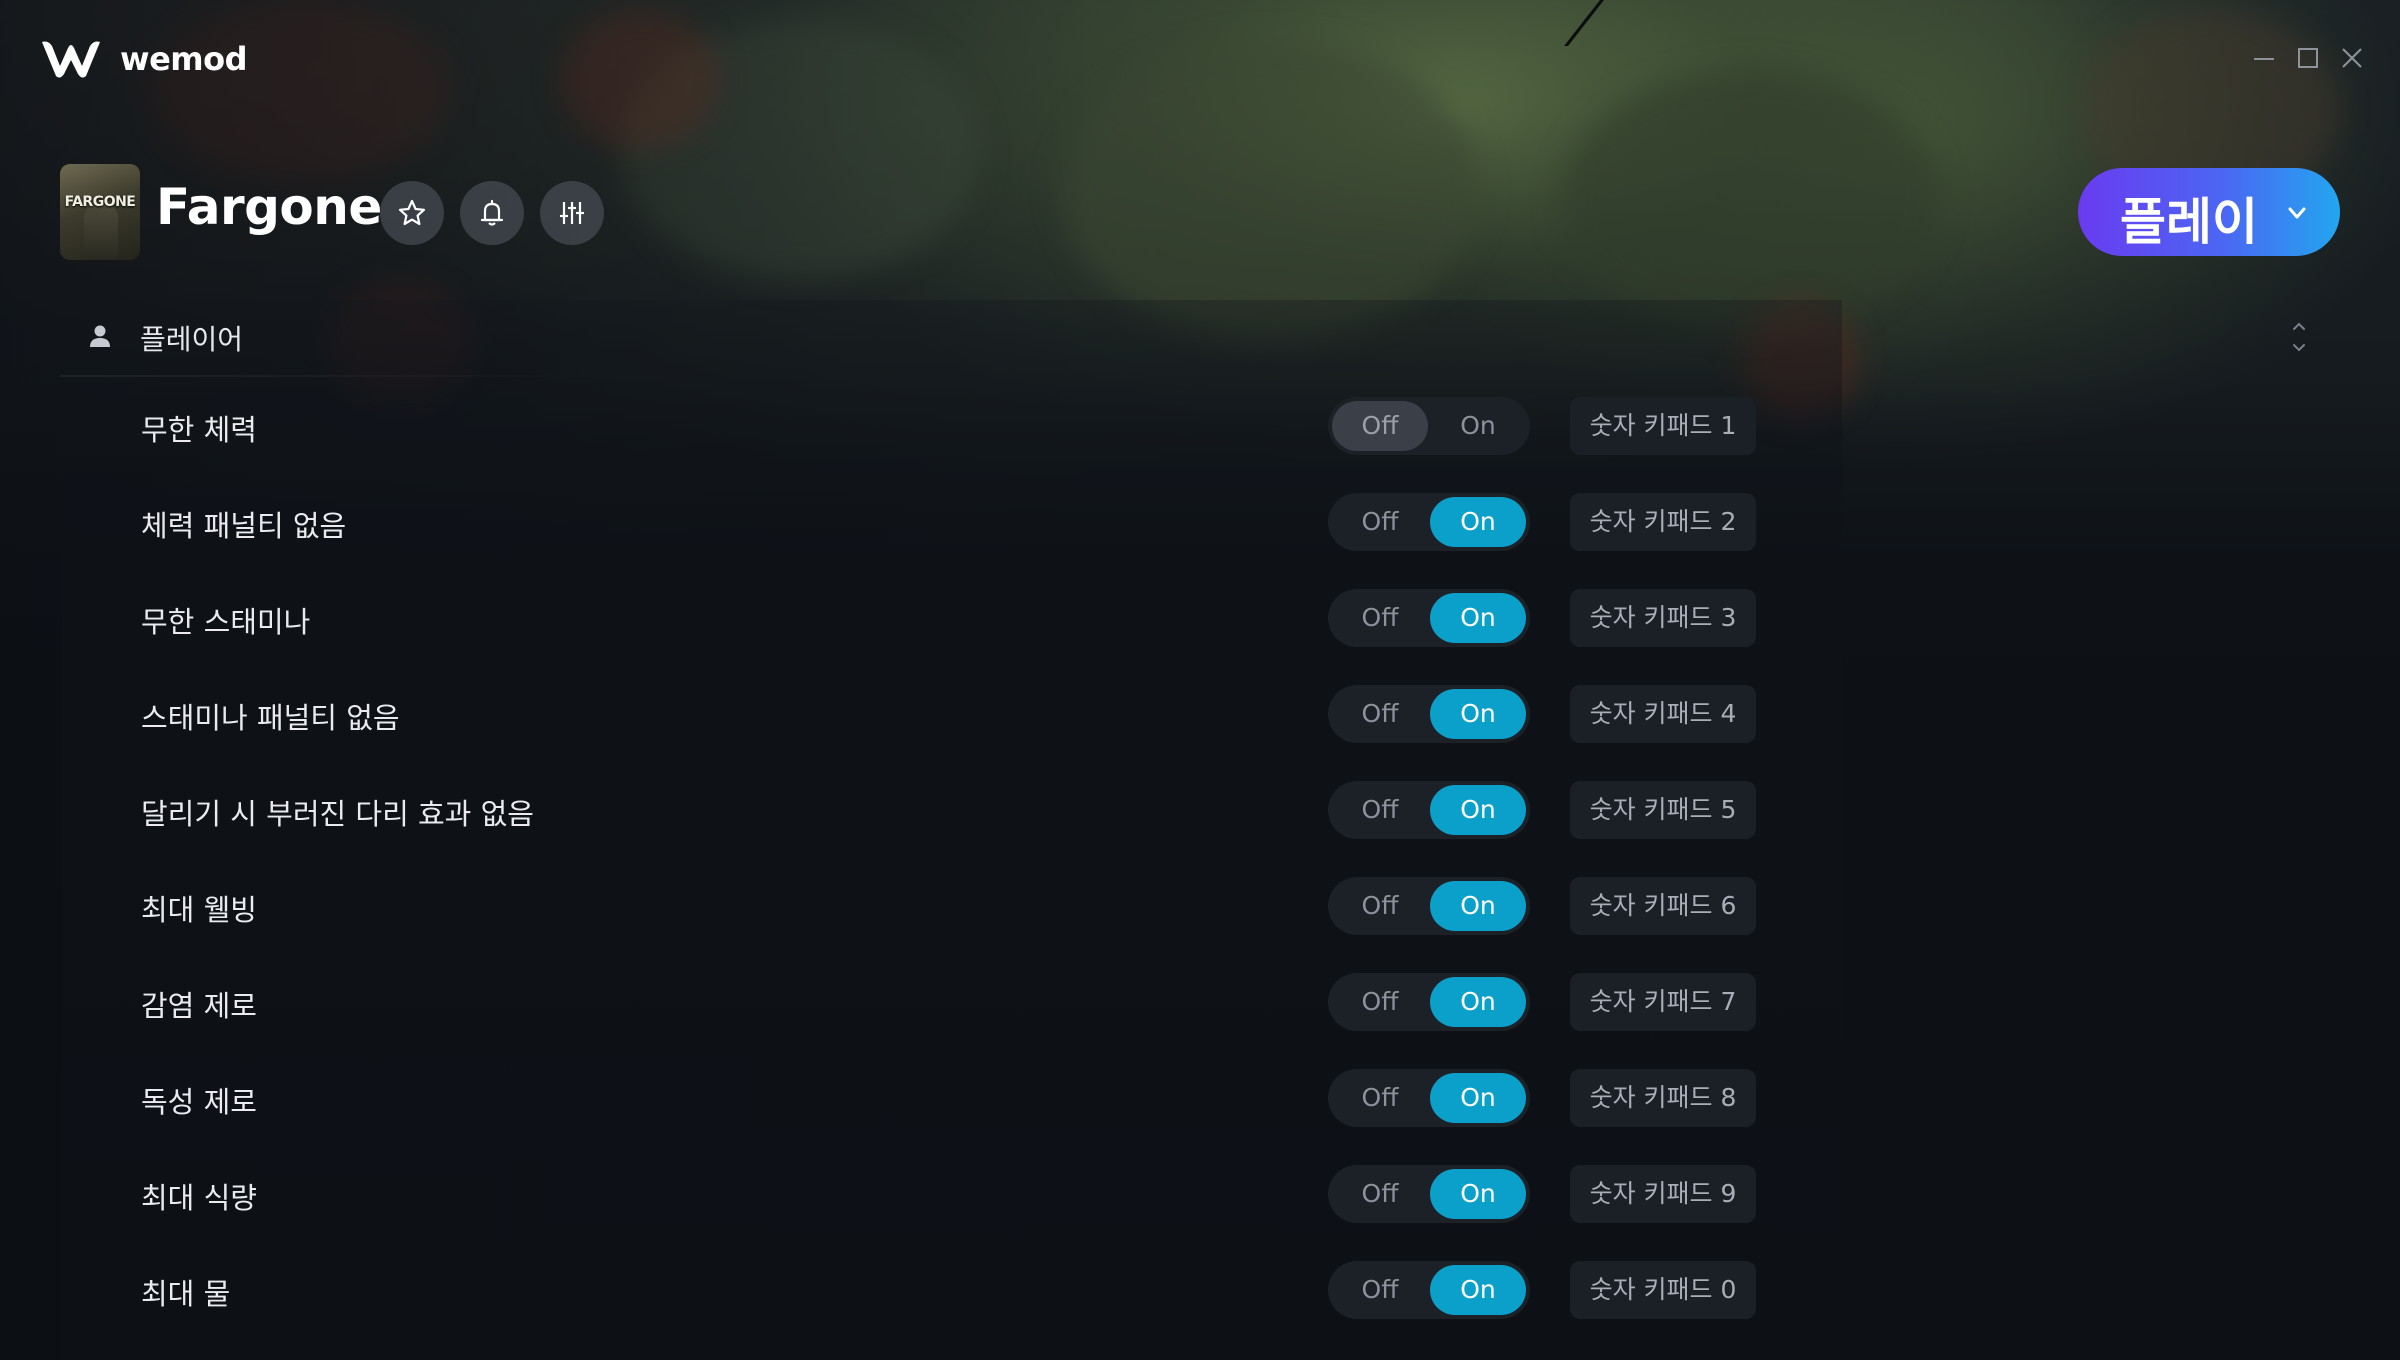  I want to click on cheat-row: 최대 식량 Off On 숫자 키패드 9, so click(1200, 1197).